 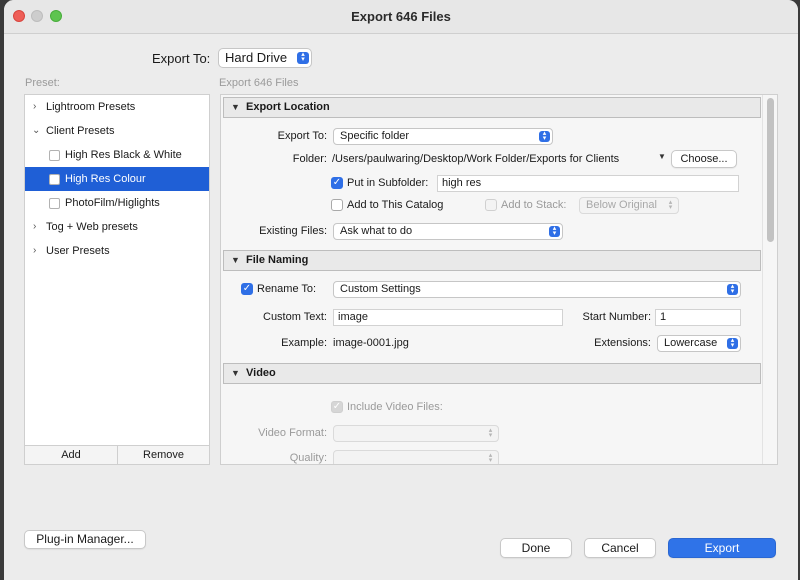 What do you see at coordinates (91, 107) in the screenshot?
I see `preset-item-label: Lightroom Presets` at bounding box center [91, 107].